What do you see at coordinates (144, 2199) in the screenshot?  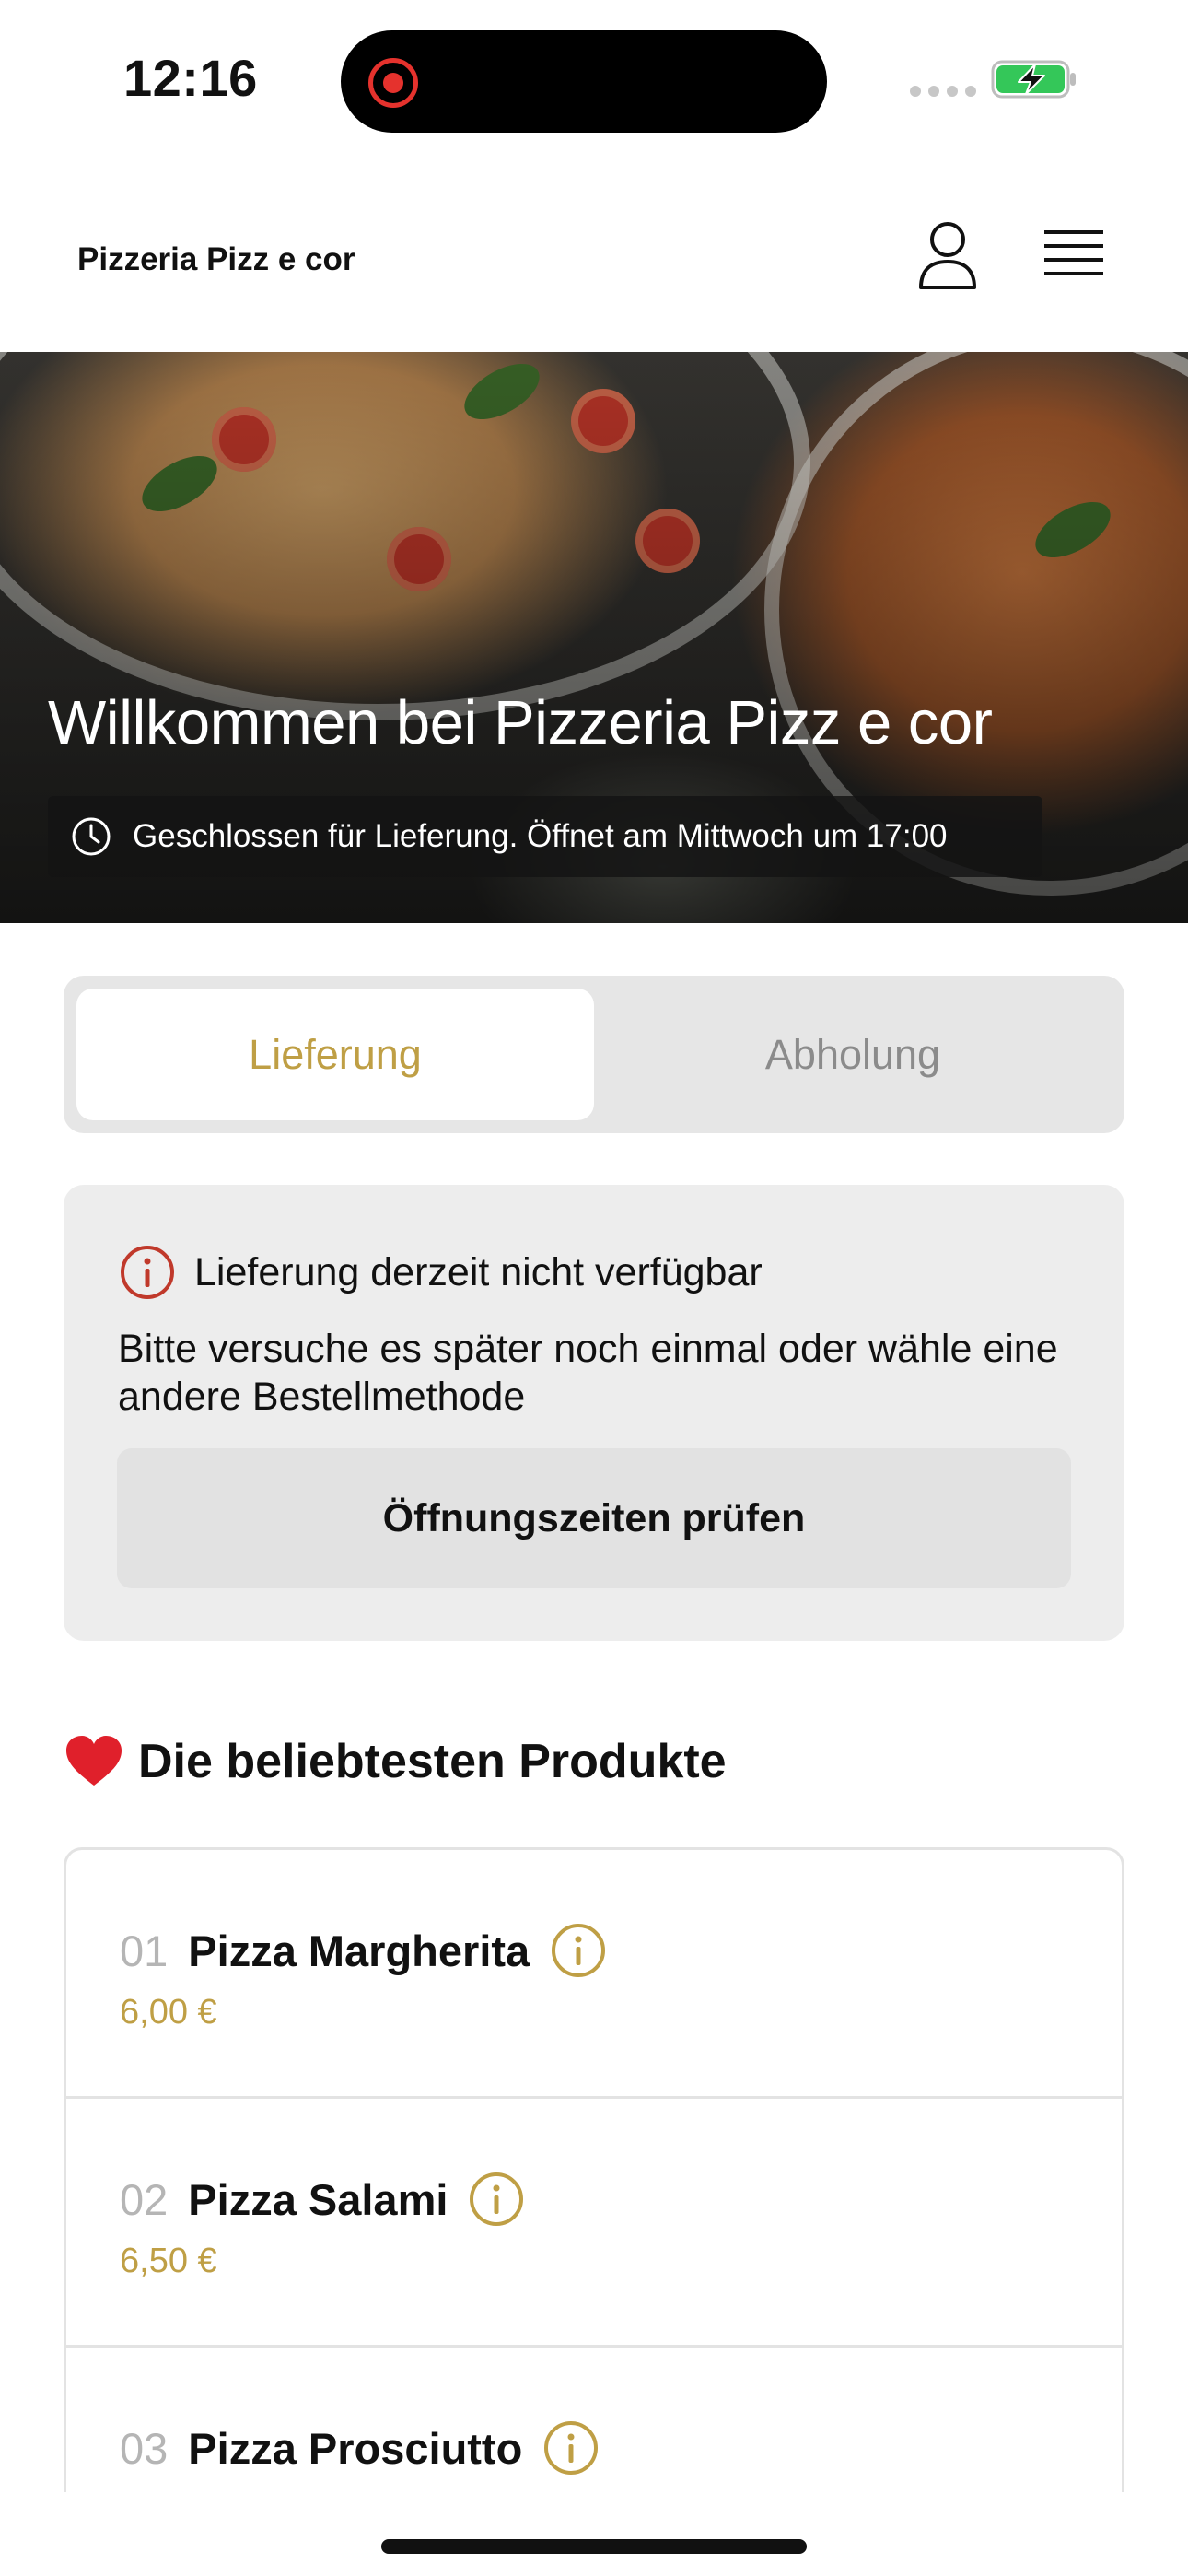 I see `product-number: 02` at bounding box center [144, 2199].